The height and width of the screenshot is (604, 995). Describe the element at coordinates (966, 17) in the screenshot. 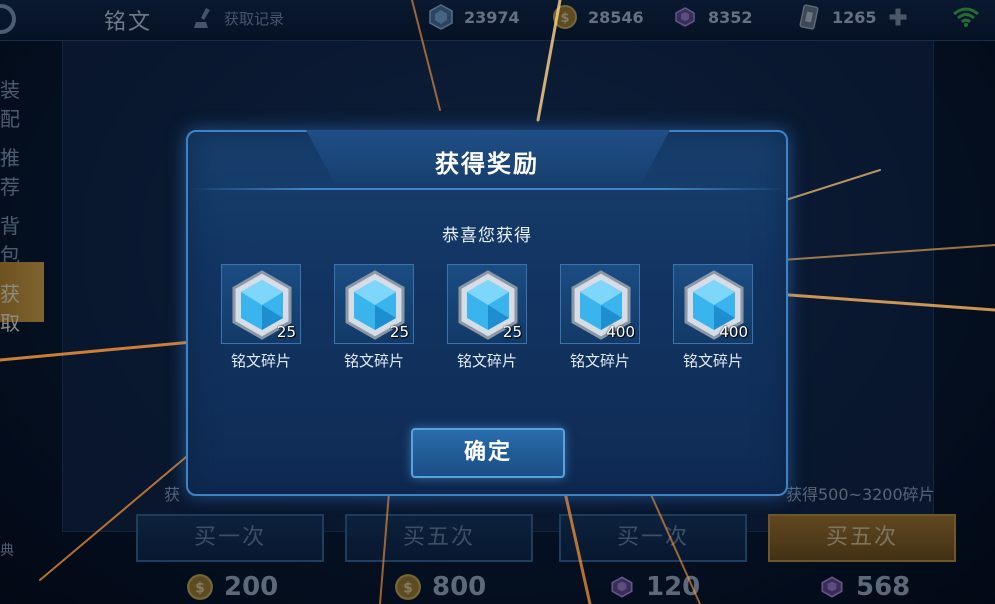

I see `wifi-icon` at that location.